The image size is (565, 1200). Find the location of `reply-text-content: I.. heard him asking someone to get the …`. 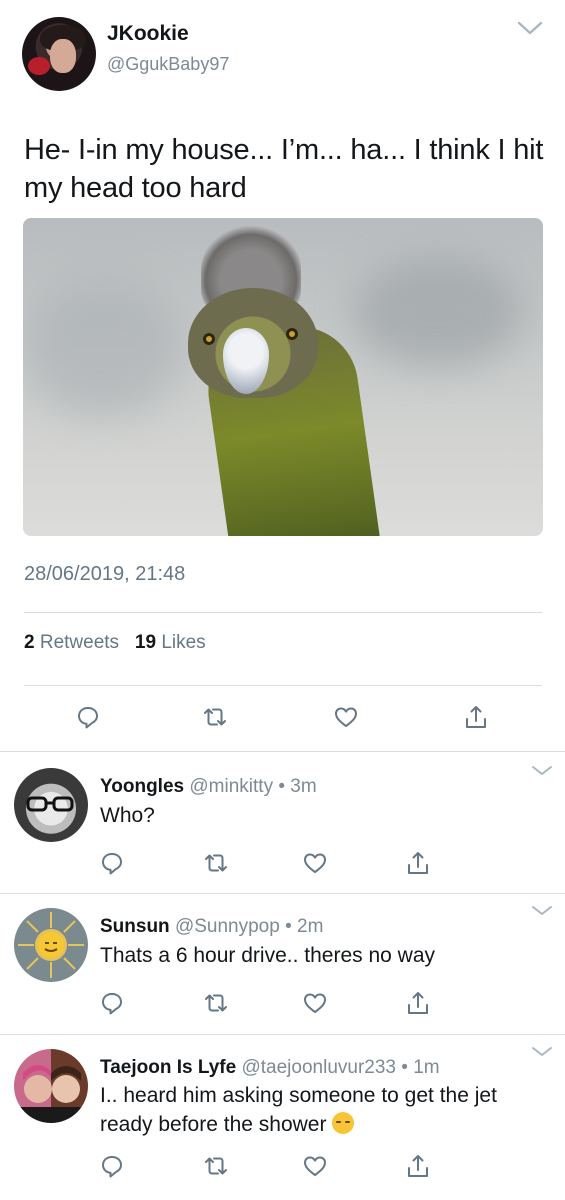

reply-text-content: I.. heard him asking someone to get the … is located at coordinates (298, 1110).